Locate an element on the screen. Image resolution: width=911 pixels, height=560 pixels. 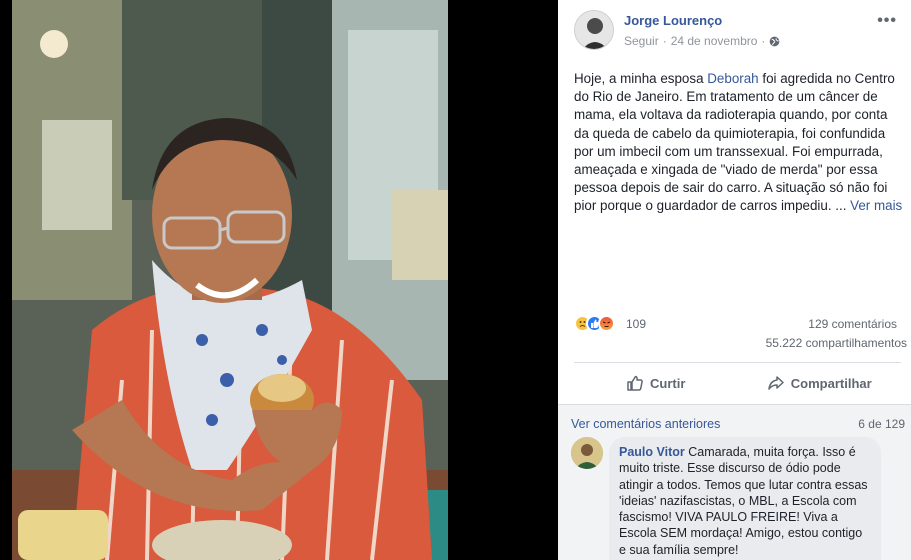
reaction-icons is located at coordinates (594, 323).